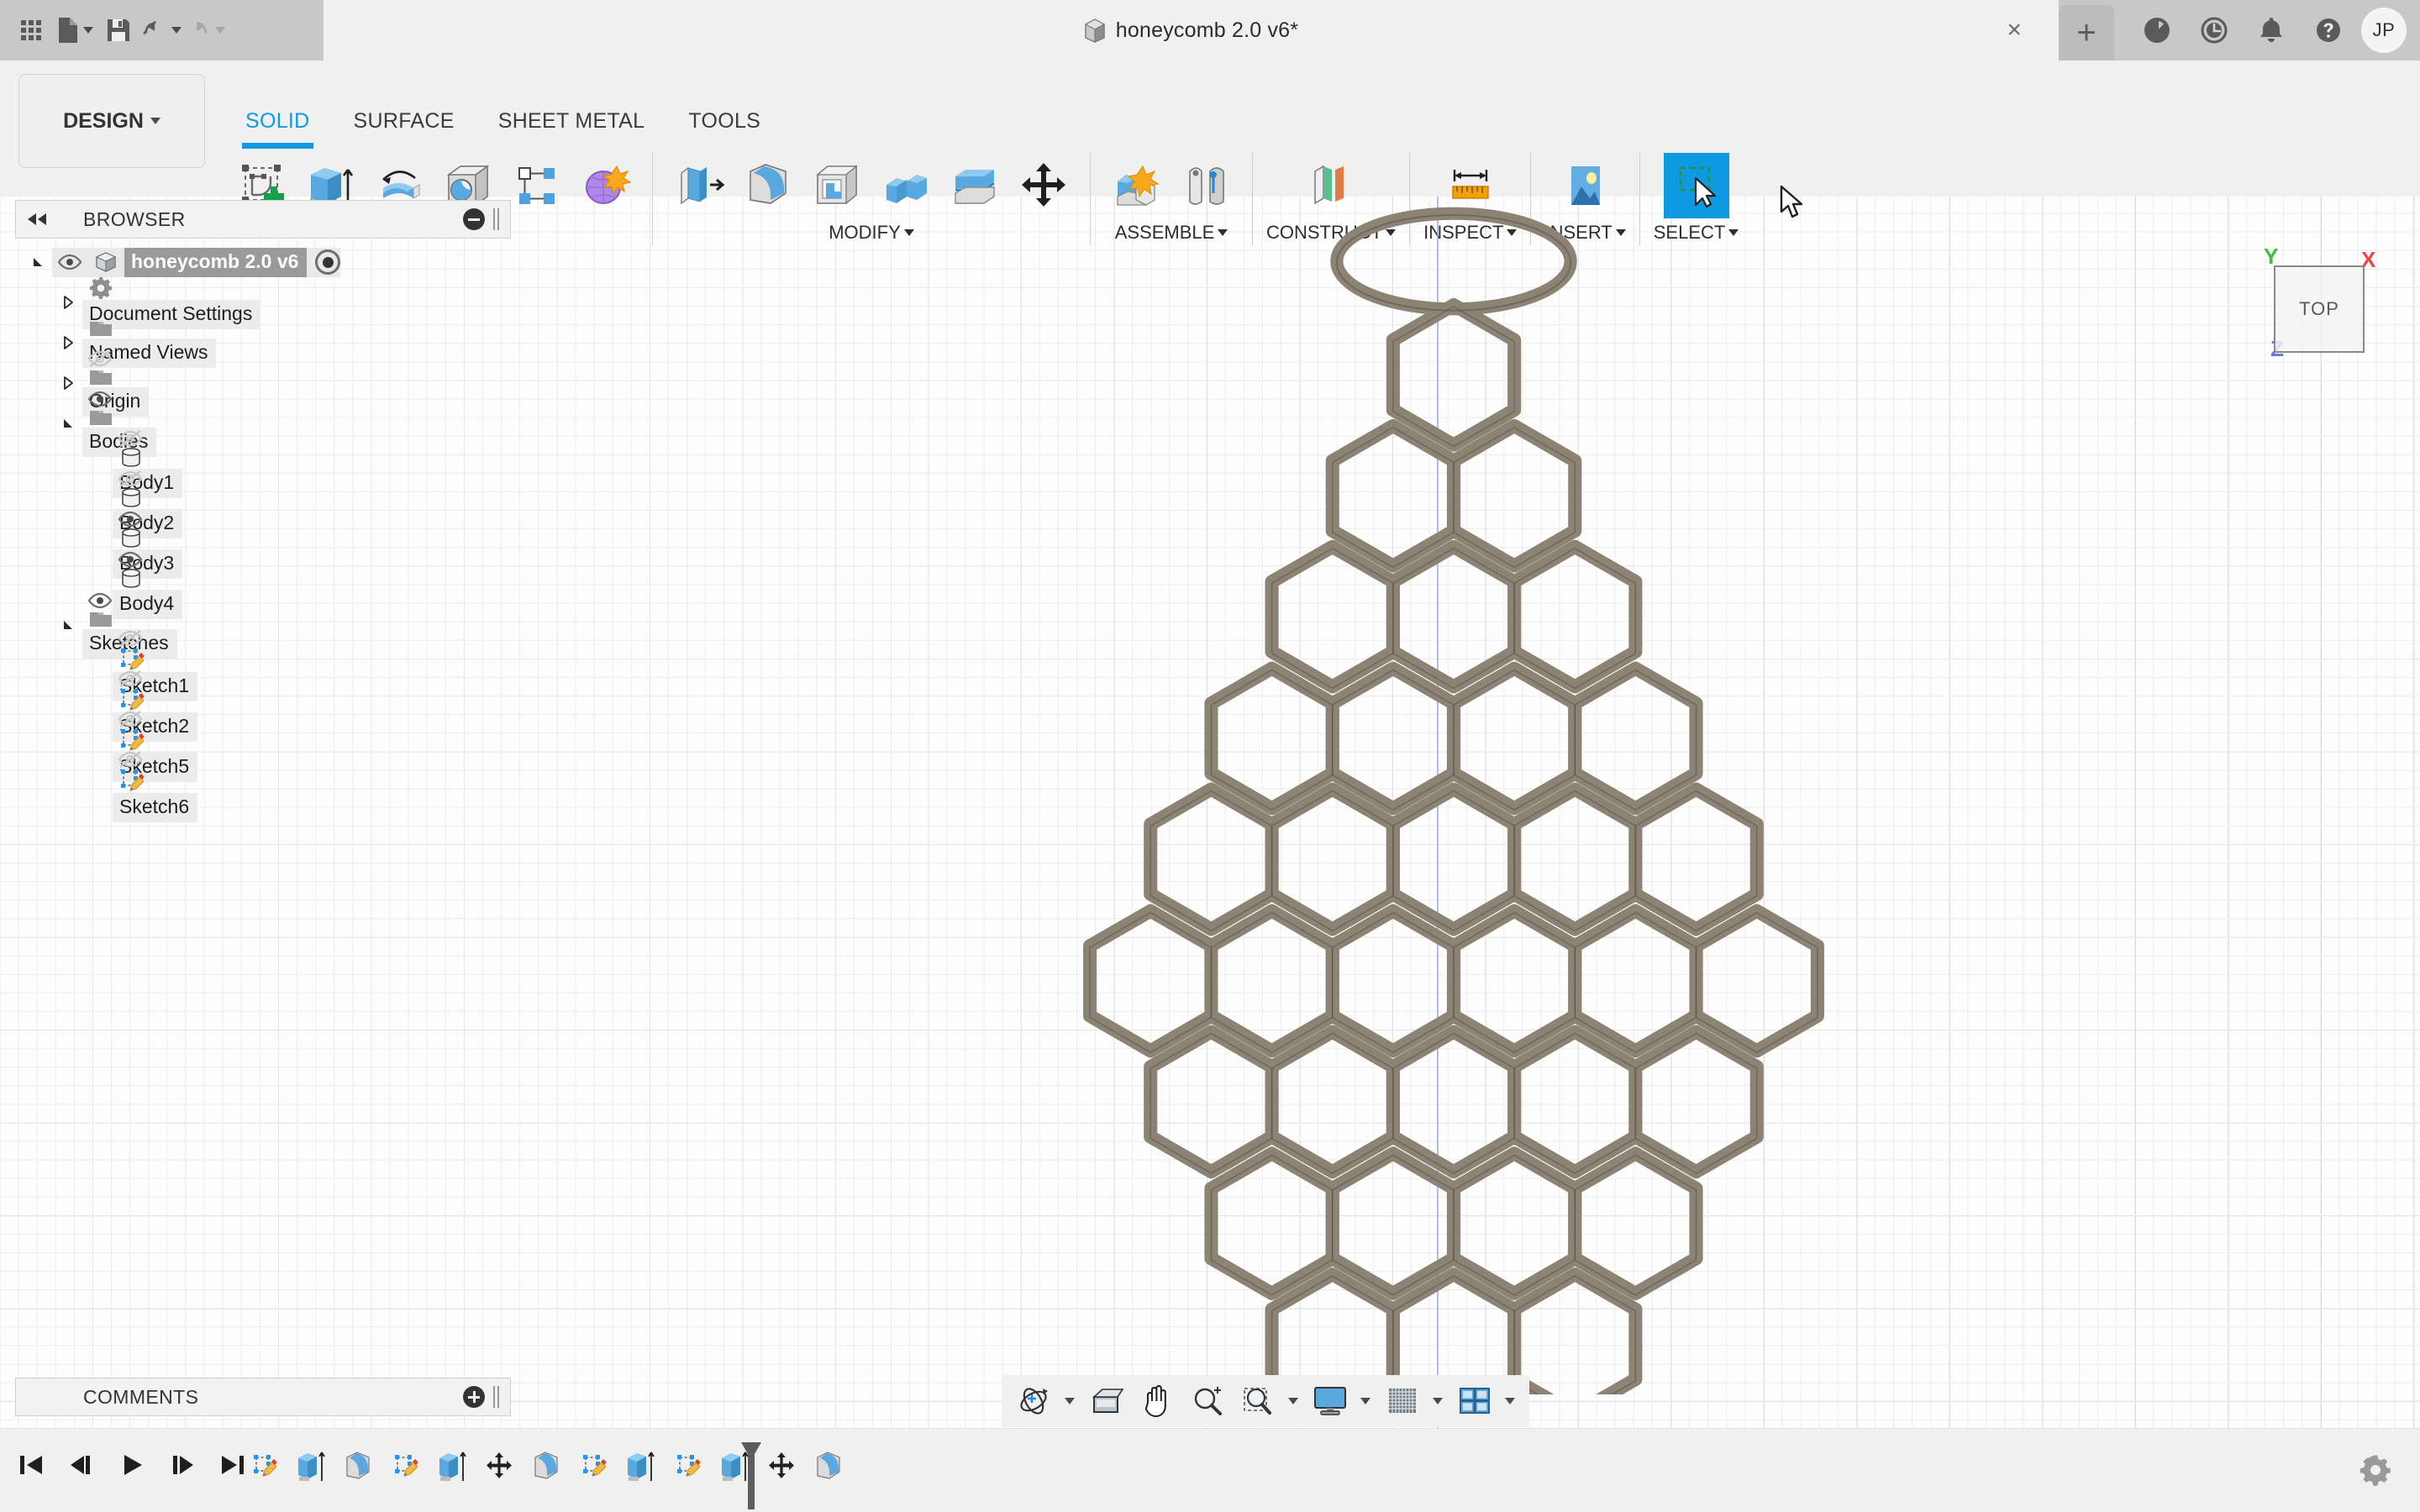  What do you see at coordinates (1258, 1401) in the screenshot?
I see `zoom-window-icon` at bounding box center [1258, 1401].